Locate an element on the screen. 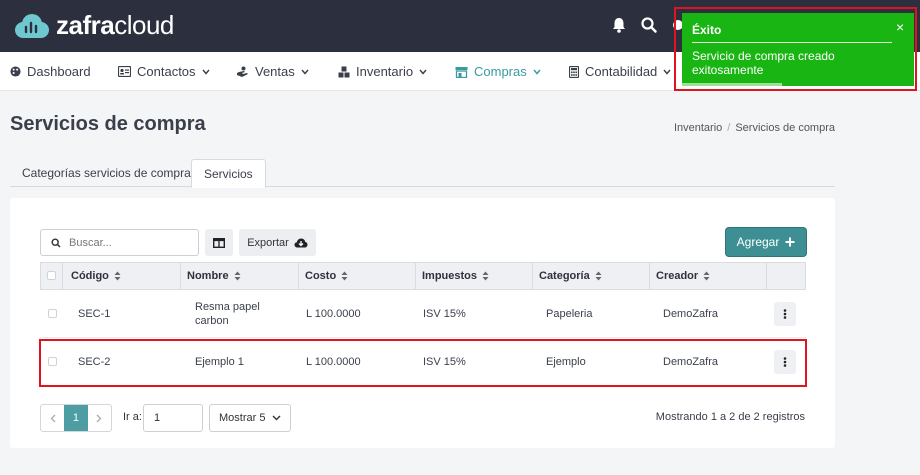 The height and width of the screenshot is (475, 920). page-size-select: Mostrar 5 is located at coordinates (250, 418).